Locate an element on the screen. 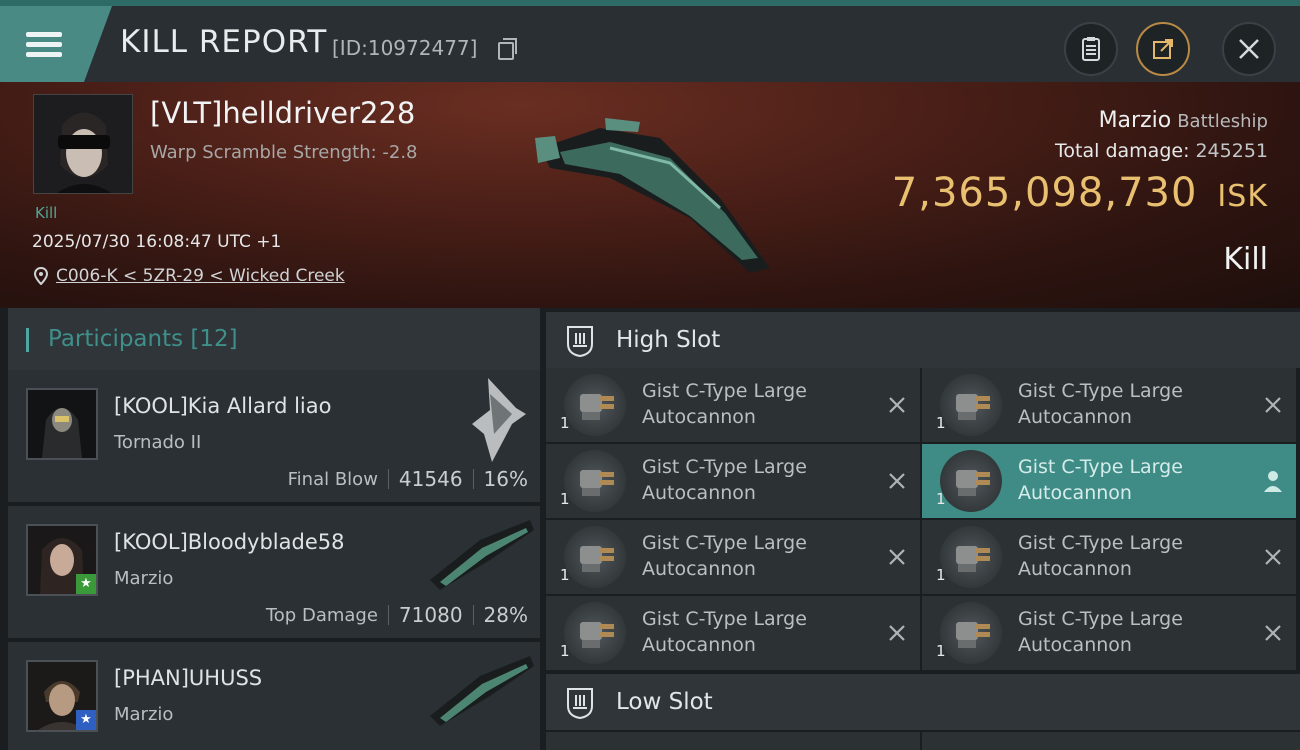 This screenshot has height=750, width=1300. clipboard-button is located at coordinates (1091, 49).